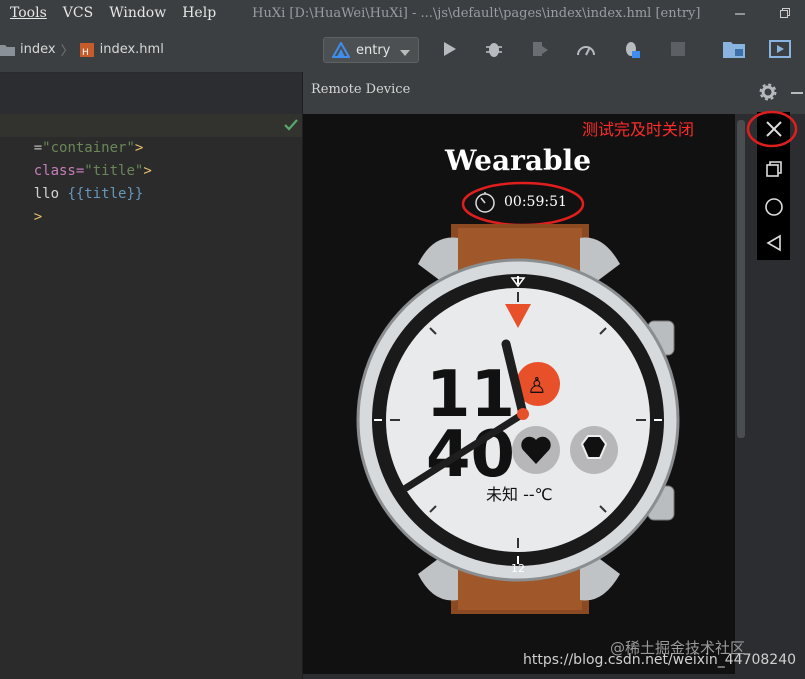 Image resolution: width=805 pixels, height=679 pixels. Describe the element at coordinates (741, 279) in the screenshot. I see `scroll-thumb` at that location.